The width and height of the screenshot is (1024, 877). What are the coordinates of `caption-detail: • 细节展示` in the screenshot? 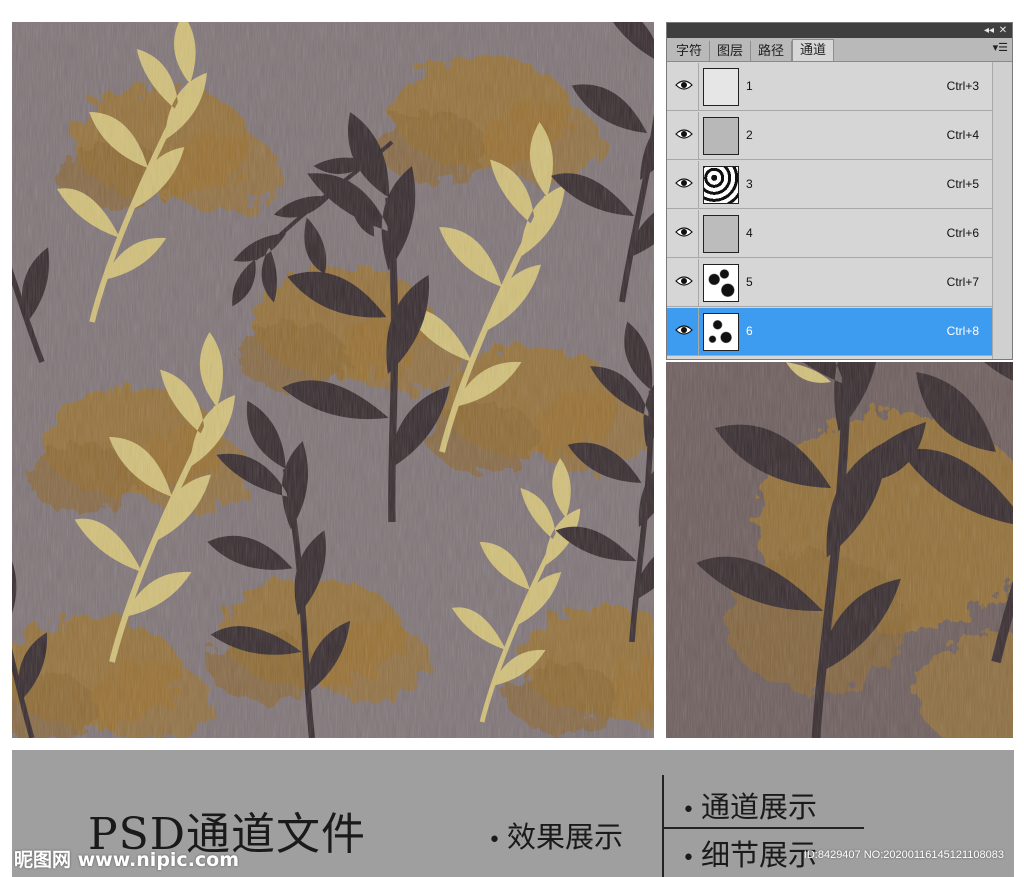 It's located at (749, 853).